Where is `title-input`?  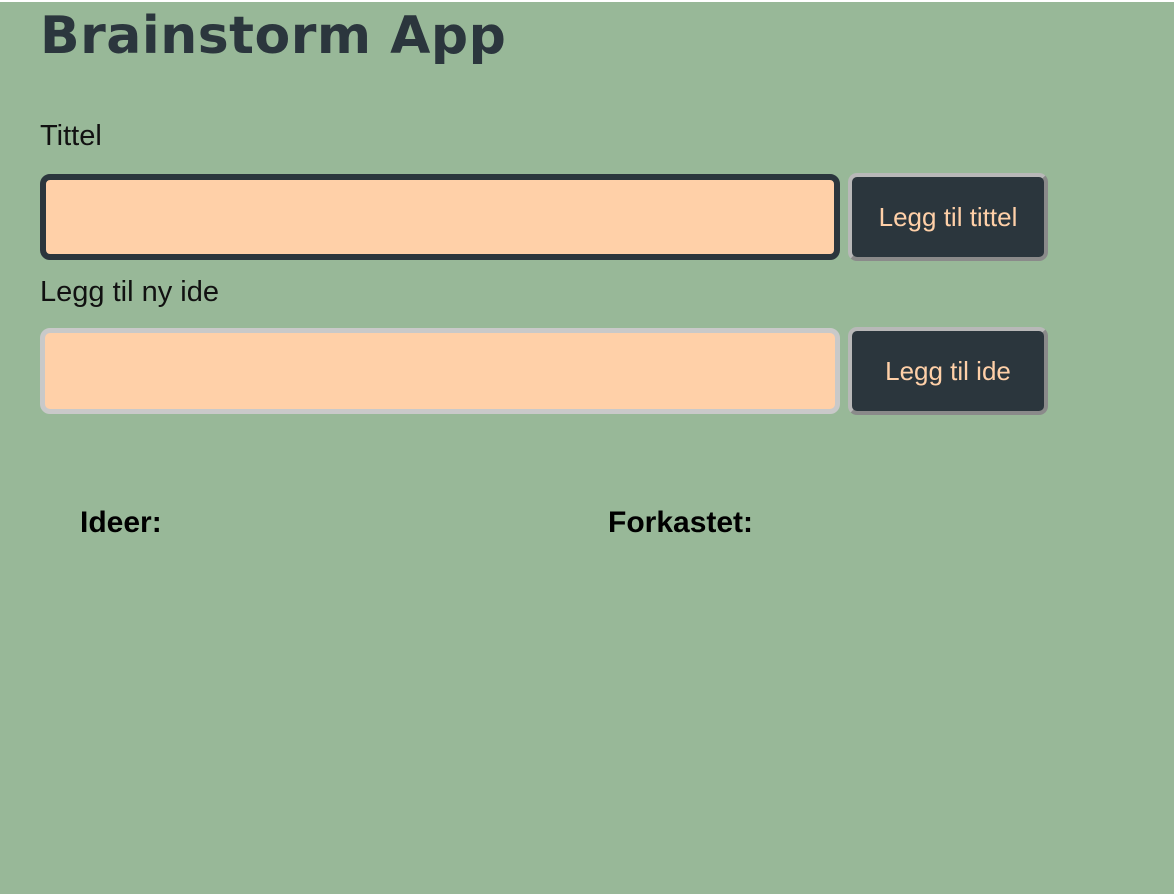 title-input is located at coordinates (440, 217).